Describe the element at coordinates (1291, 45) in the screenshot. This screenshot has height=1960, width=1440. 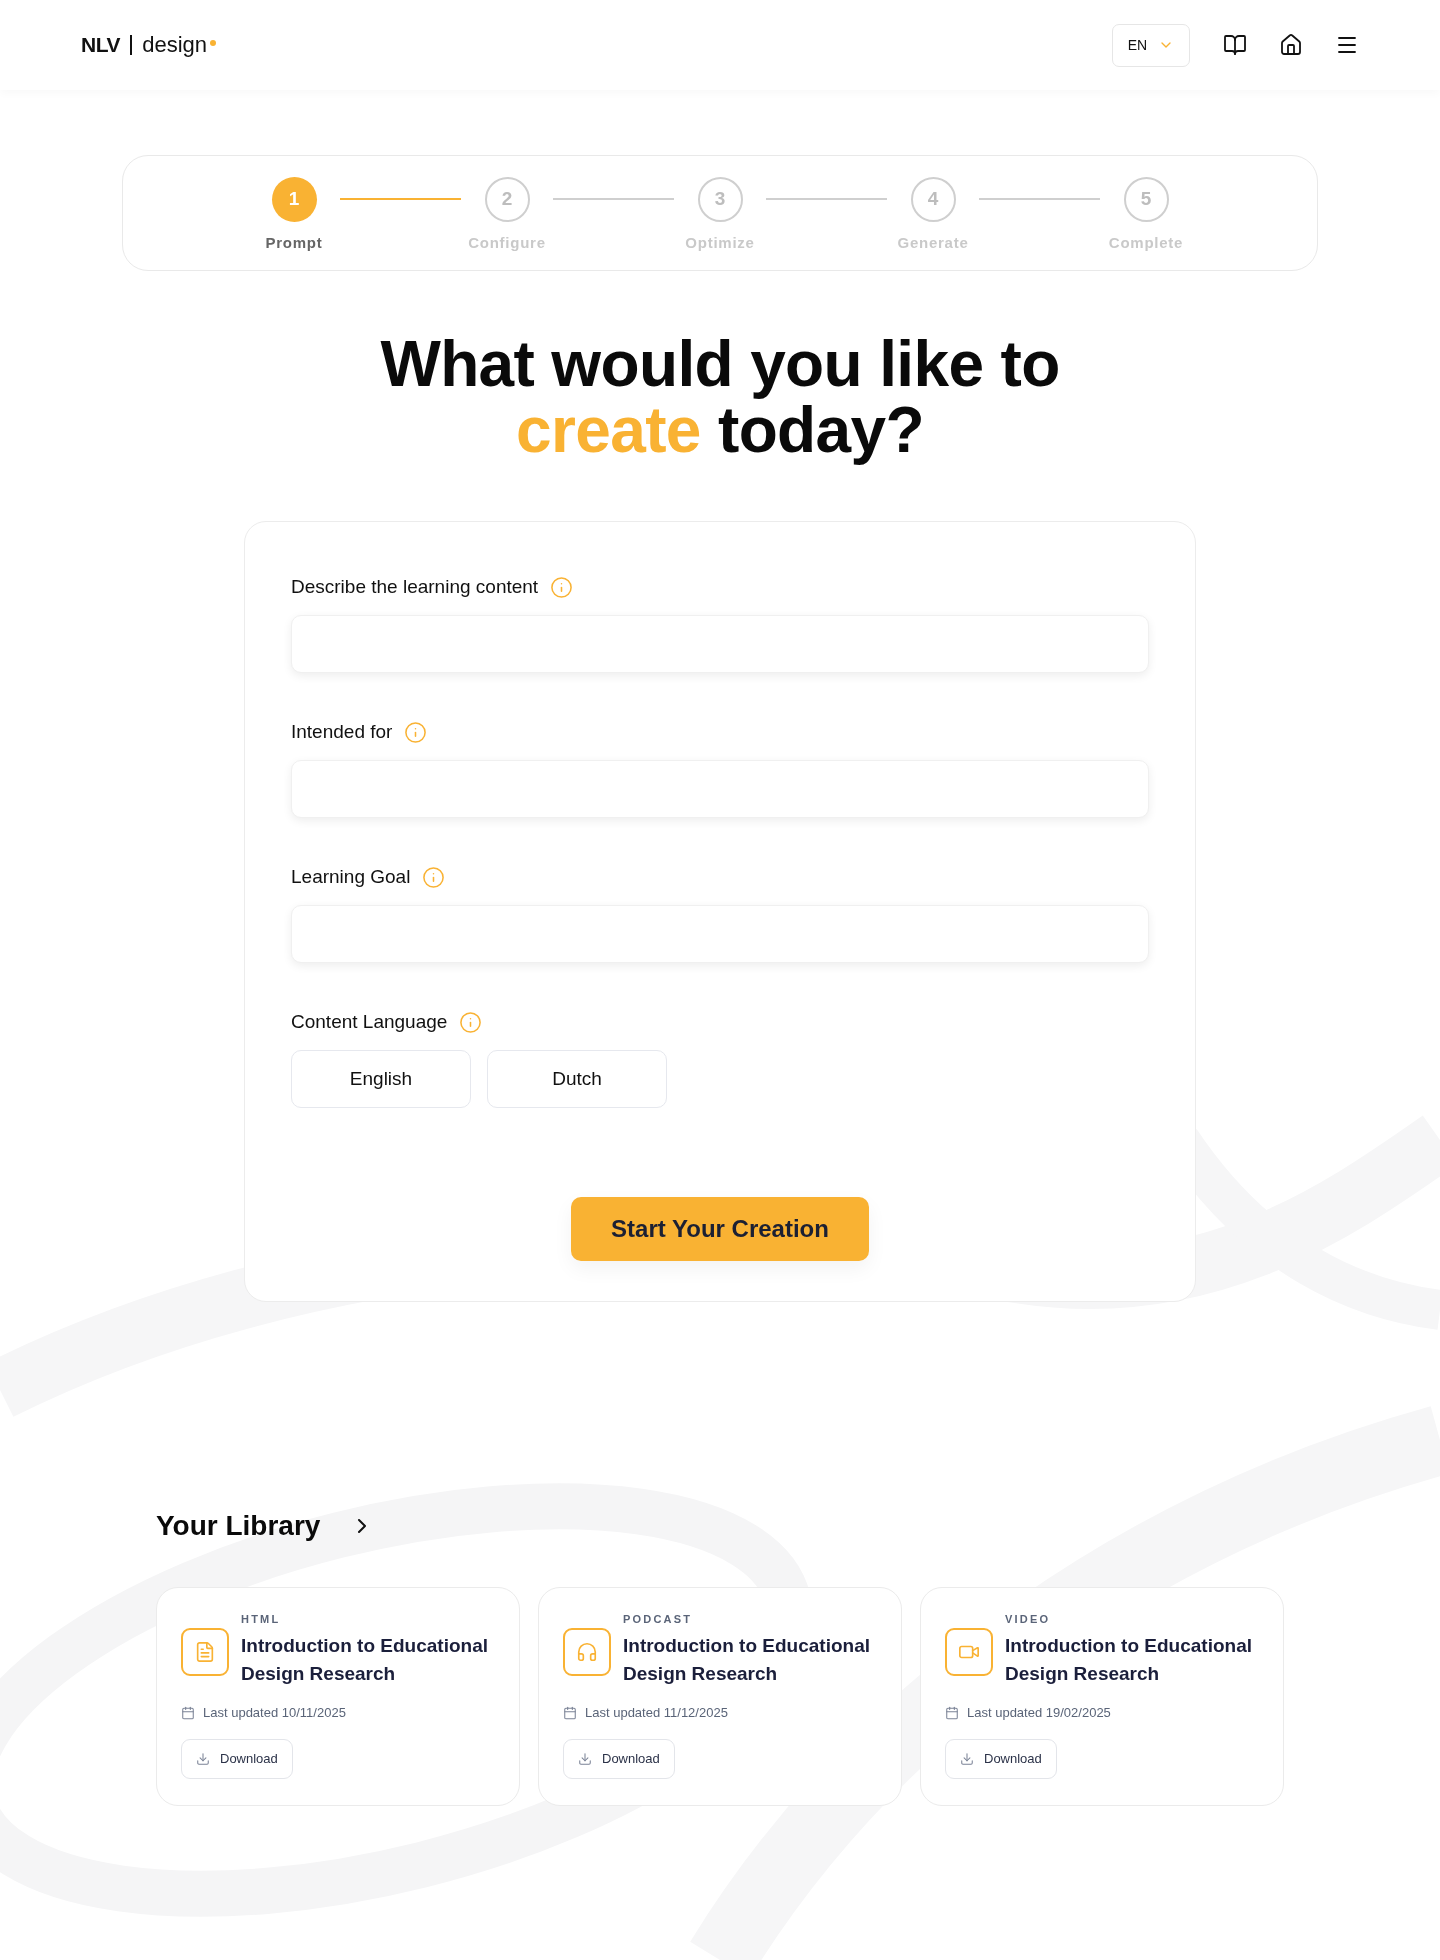
I see `home-icon` at that location.